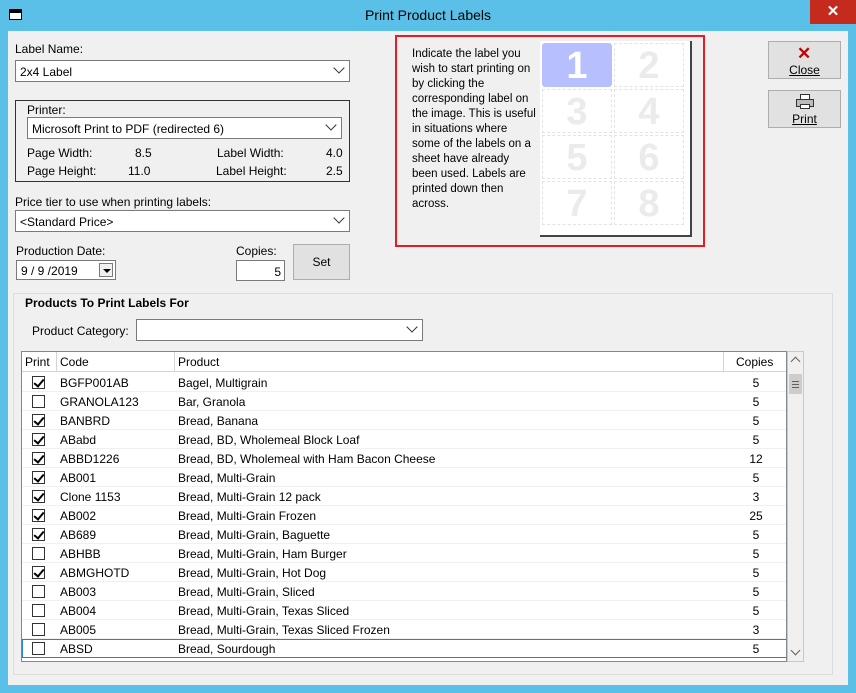  Describe the element at coordinates (223, 383) in the screenshot. I see `product-cell: Bagel, Multigrain` at that location.